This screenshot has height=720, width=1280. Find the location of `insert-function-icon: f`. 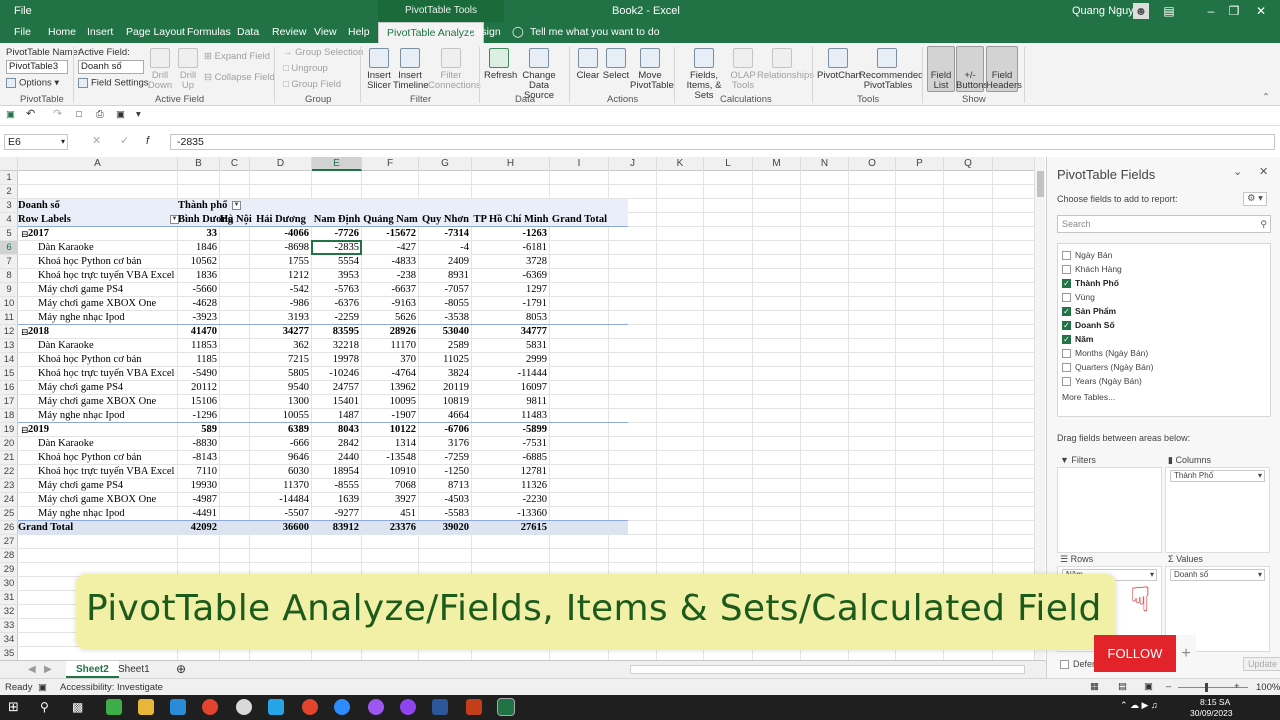

insert-function-icon: f is located at coordinates (147, 141).